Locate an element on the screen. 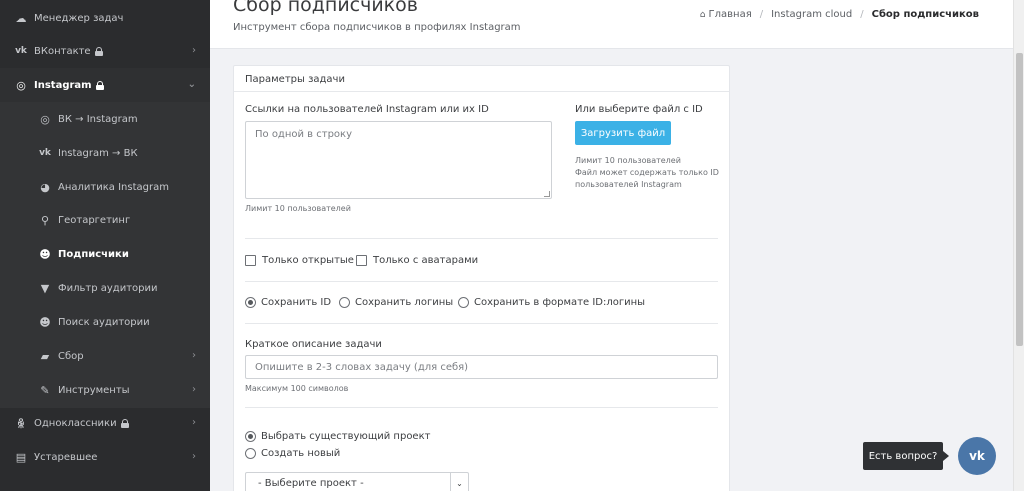  breadcrumb-current: Сбор подписчиков is located at coordinates (925, 14).